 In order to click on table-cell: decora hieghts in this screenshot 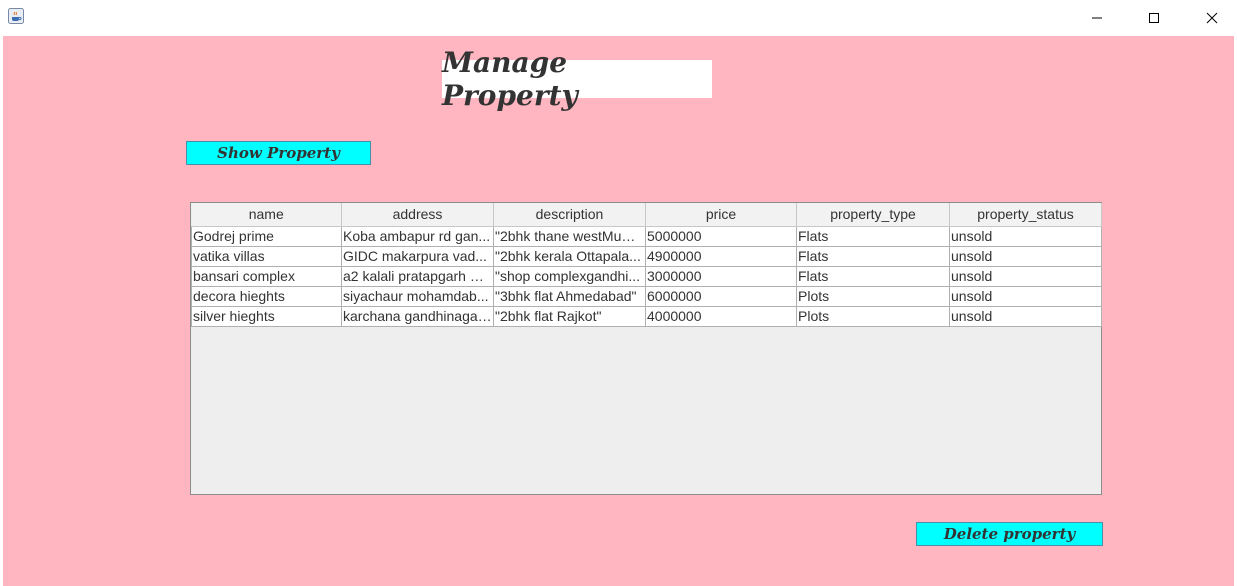, I will do `click(266, 296)`.